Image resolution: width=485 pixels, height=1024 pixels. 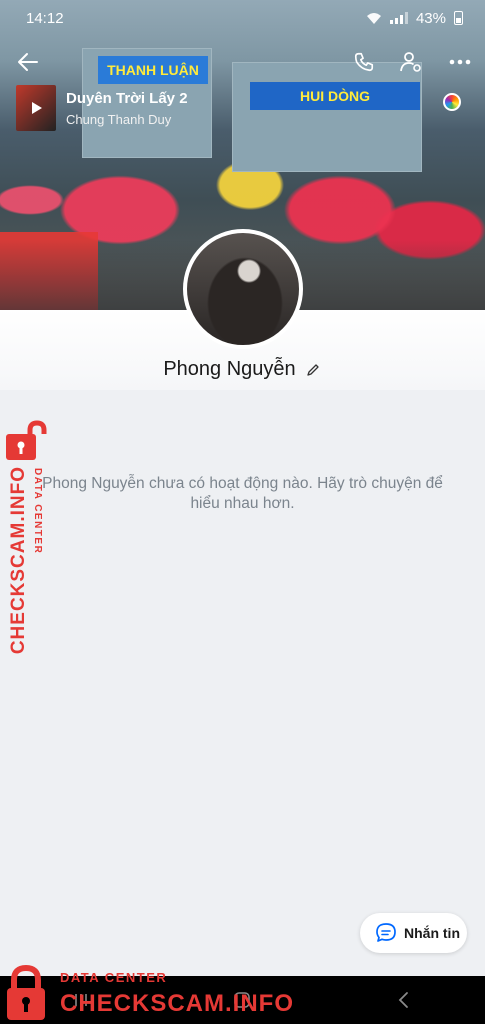 What do you see at coordinates (127, 108) in the screenshot?
I see `music-info: Duyên Trời Lấy 2 Chung Thanh Duy` at bounding box center [127, 108].